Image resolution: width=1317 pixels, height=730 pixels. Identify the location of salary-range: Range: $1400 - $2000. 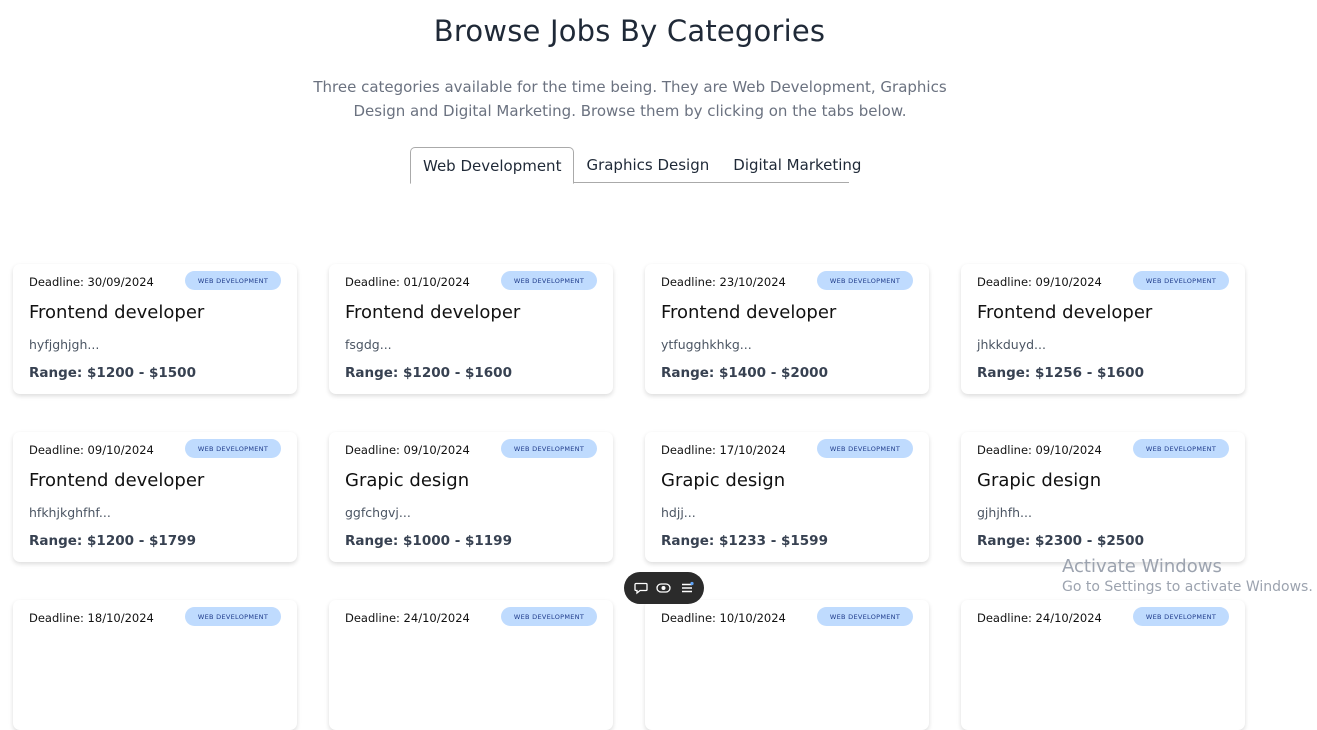
(744, 373).